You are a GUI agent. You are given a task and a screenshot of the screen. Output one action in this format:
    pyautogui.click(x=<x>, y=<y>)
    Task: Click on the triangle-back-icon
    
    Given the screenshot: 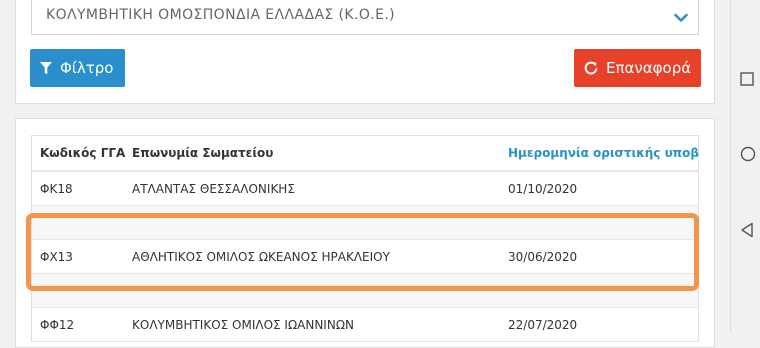 What is the action you would take?
    pyautogui.click(x=747, y=230)
    